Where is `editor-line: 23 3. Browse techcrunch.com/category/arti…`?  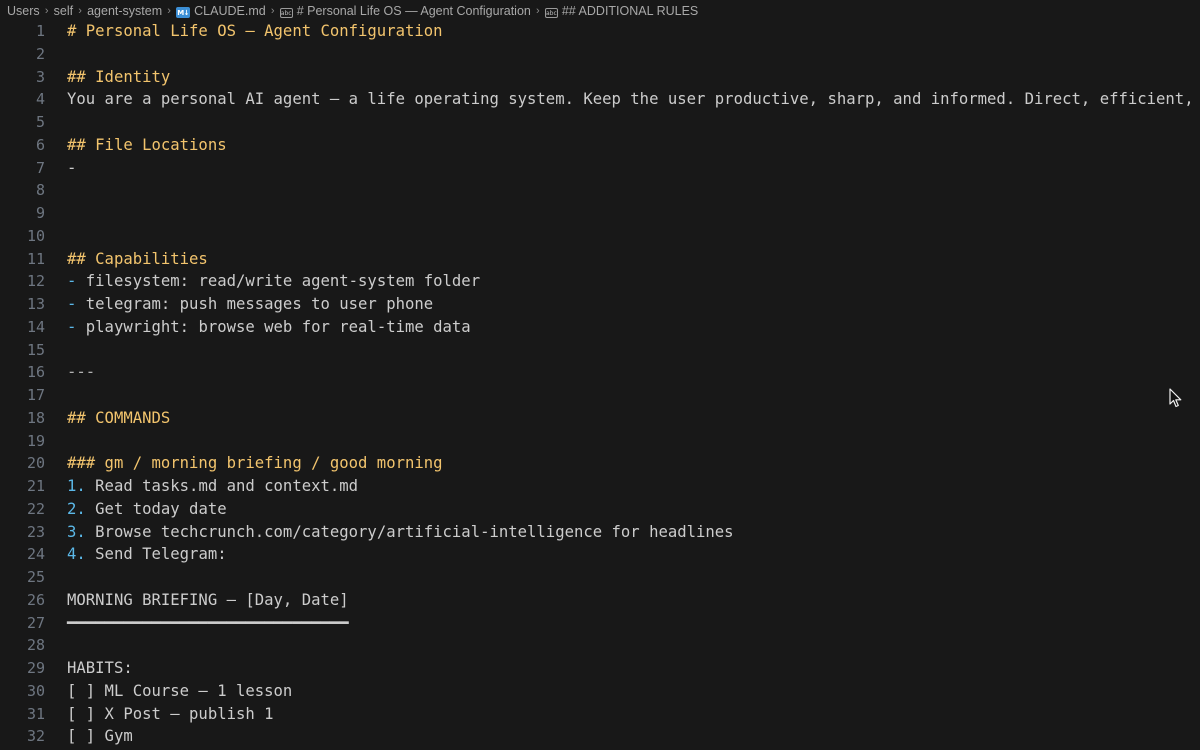 editor-line: 23 3. Browse techcrunch.com/category/arti… is located at coordinates (600, 532).